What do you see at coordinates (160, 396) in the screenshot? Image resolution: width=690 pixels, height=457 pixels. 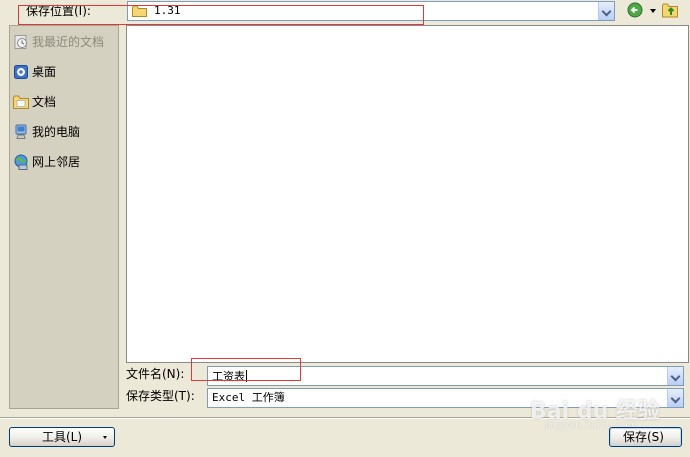 I see `filetype-label: 保存类型(T):` at bounding box center [160, 396].